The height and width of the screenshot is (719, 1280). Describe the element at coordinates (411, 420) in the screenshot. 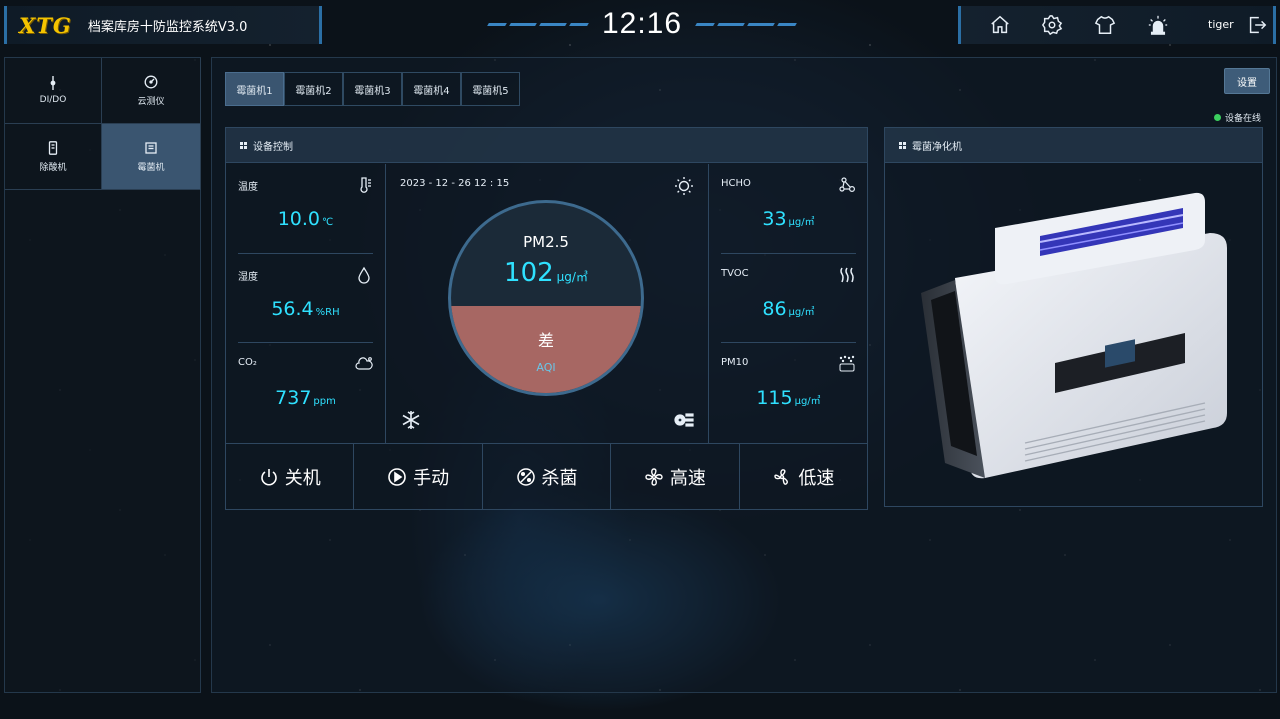

I see `snowflake-icon` at that location.